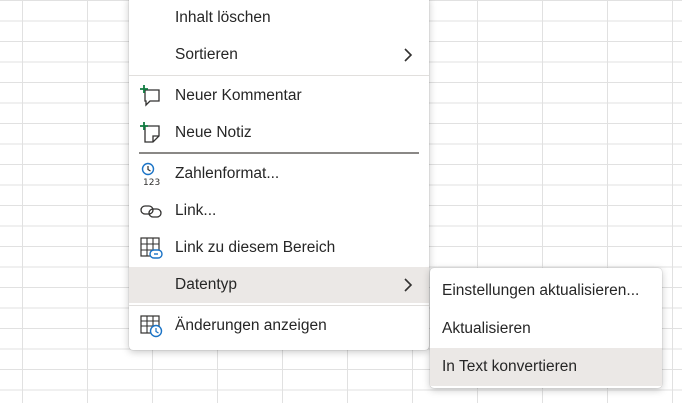 This screenshot has height=403, width=682. Describe the element at coordinates (279, 133) in the screenshot. I see `menu-item-new-note: Neue Notiz` at that location.